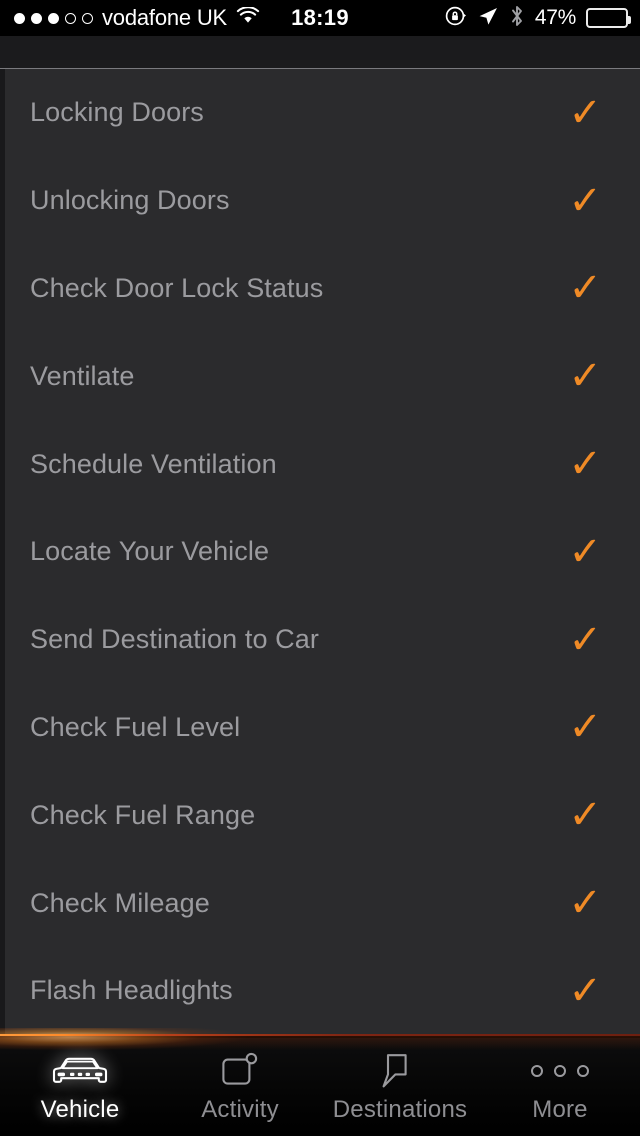  What do you see at coordinates (320, 376) in the screenshot?
I see `list-item: Ventilate ✓` at bounding box center [320, 376].